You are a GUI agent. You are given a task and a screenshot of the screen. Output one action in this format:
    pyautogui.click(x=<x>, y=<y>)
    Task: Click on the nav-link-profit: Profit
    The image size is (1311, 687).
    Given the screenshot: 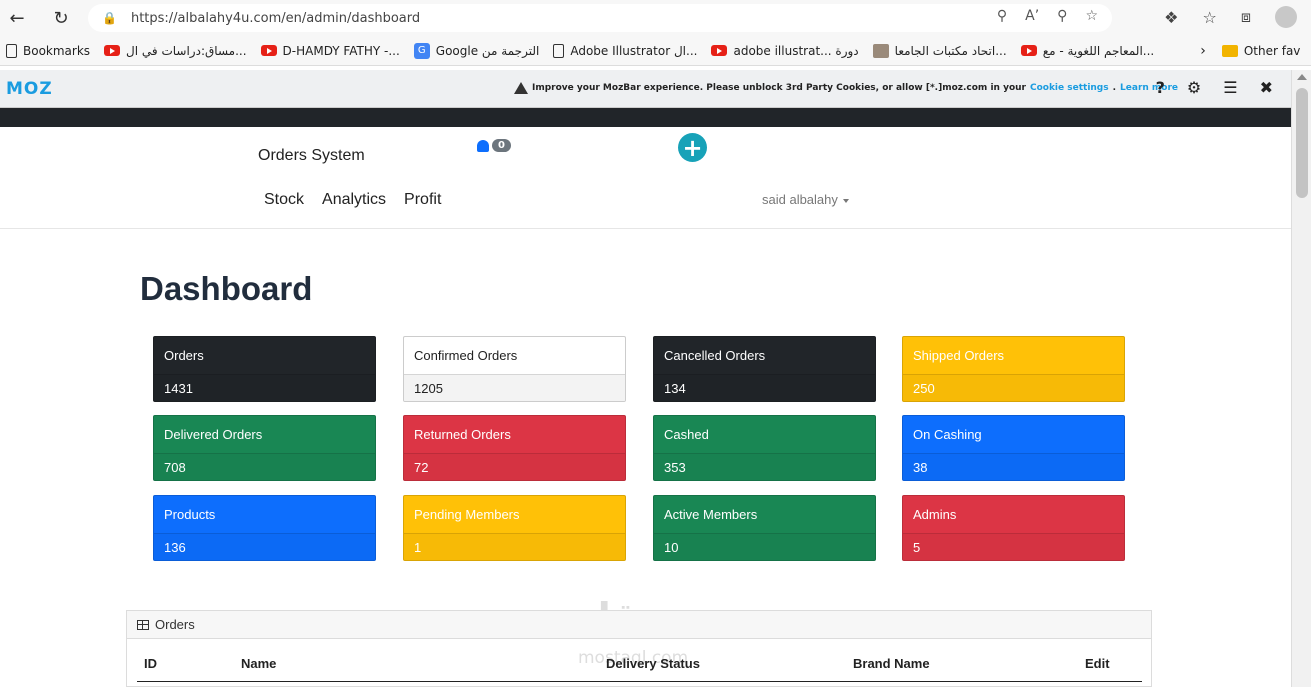 What is the action you would take?
    pyautogui.click(x=422, y=200)
    